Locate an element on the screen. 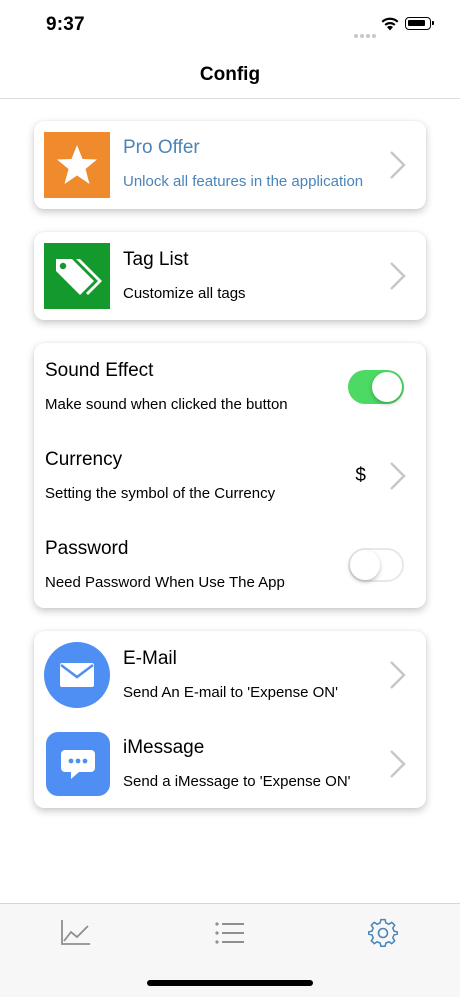  star-icon is located at coordinates (77, 164).